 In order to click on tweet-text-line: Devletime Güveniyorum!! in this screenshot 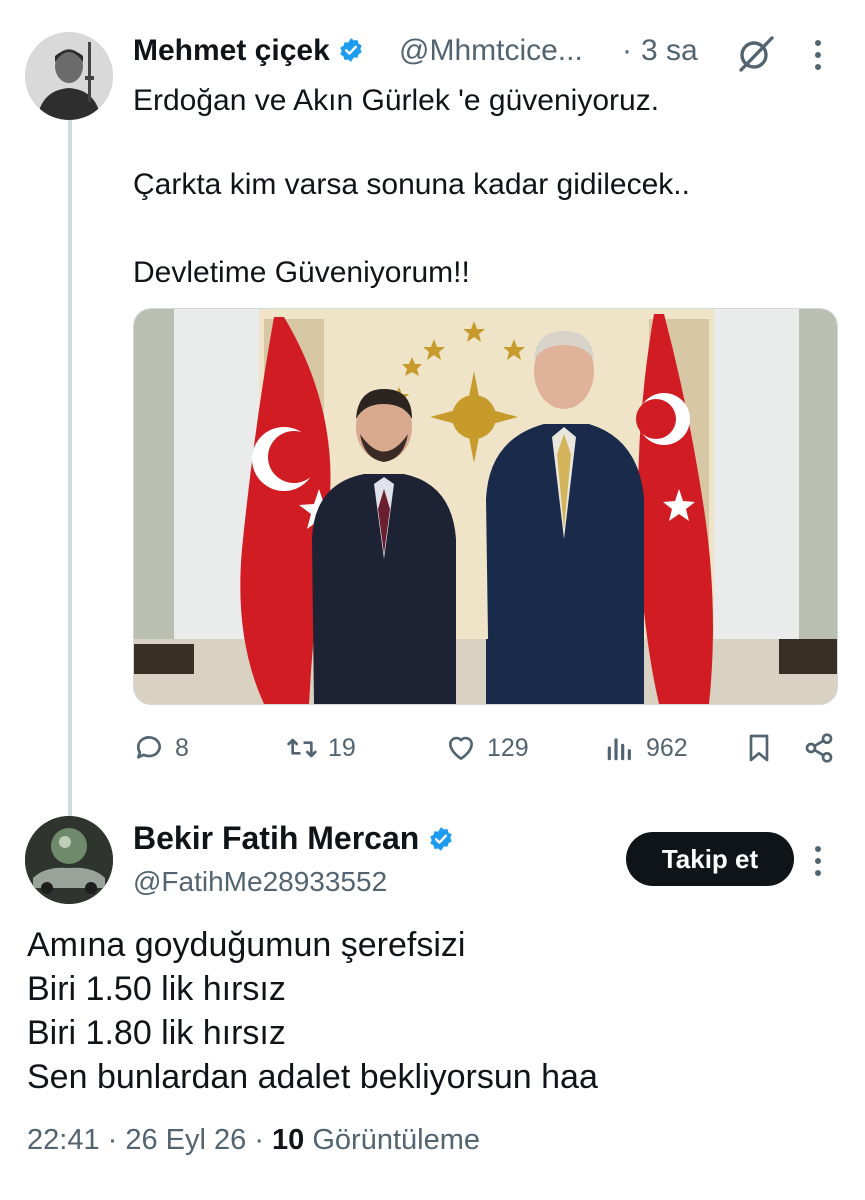, I will do `click(301, 272)`.